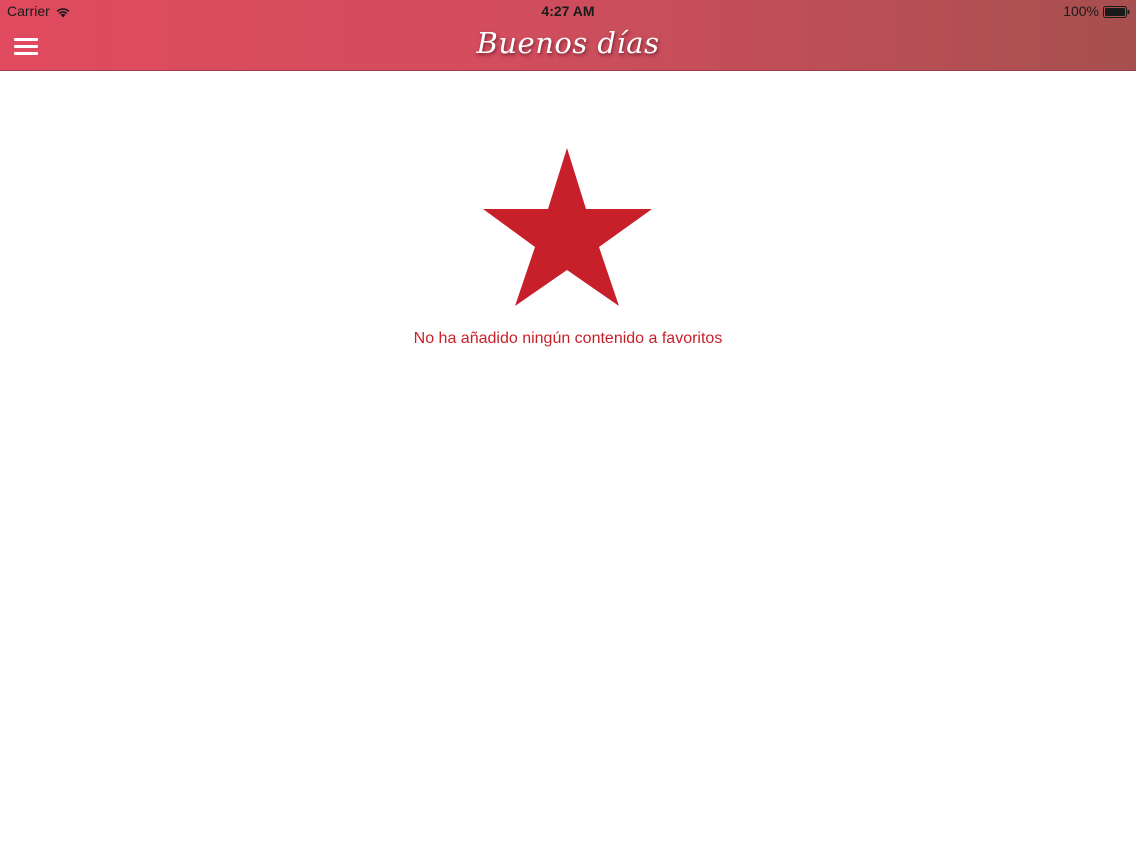 The height and width of the screenshot is (852, 1136). I want to click on star-icon, so click(568, 227).